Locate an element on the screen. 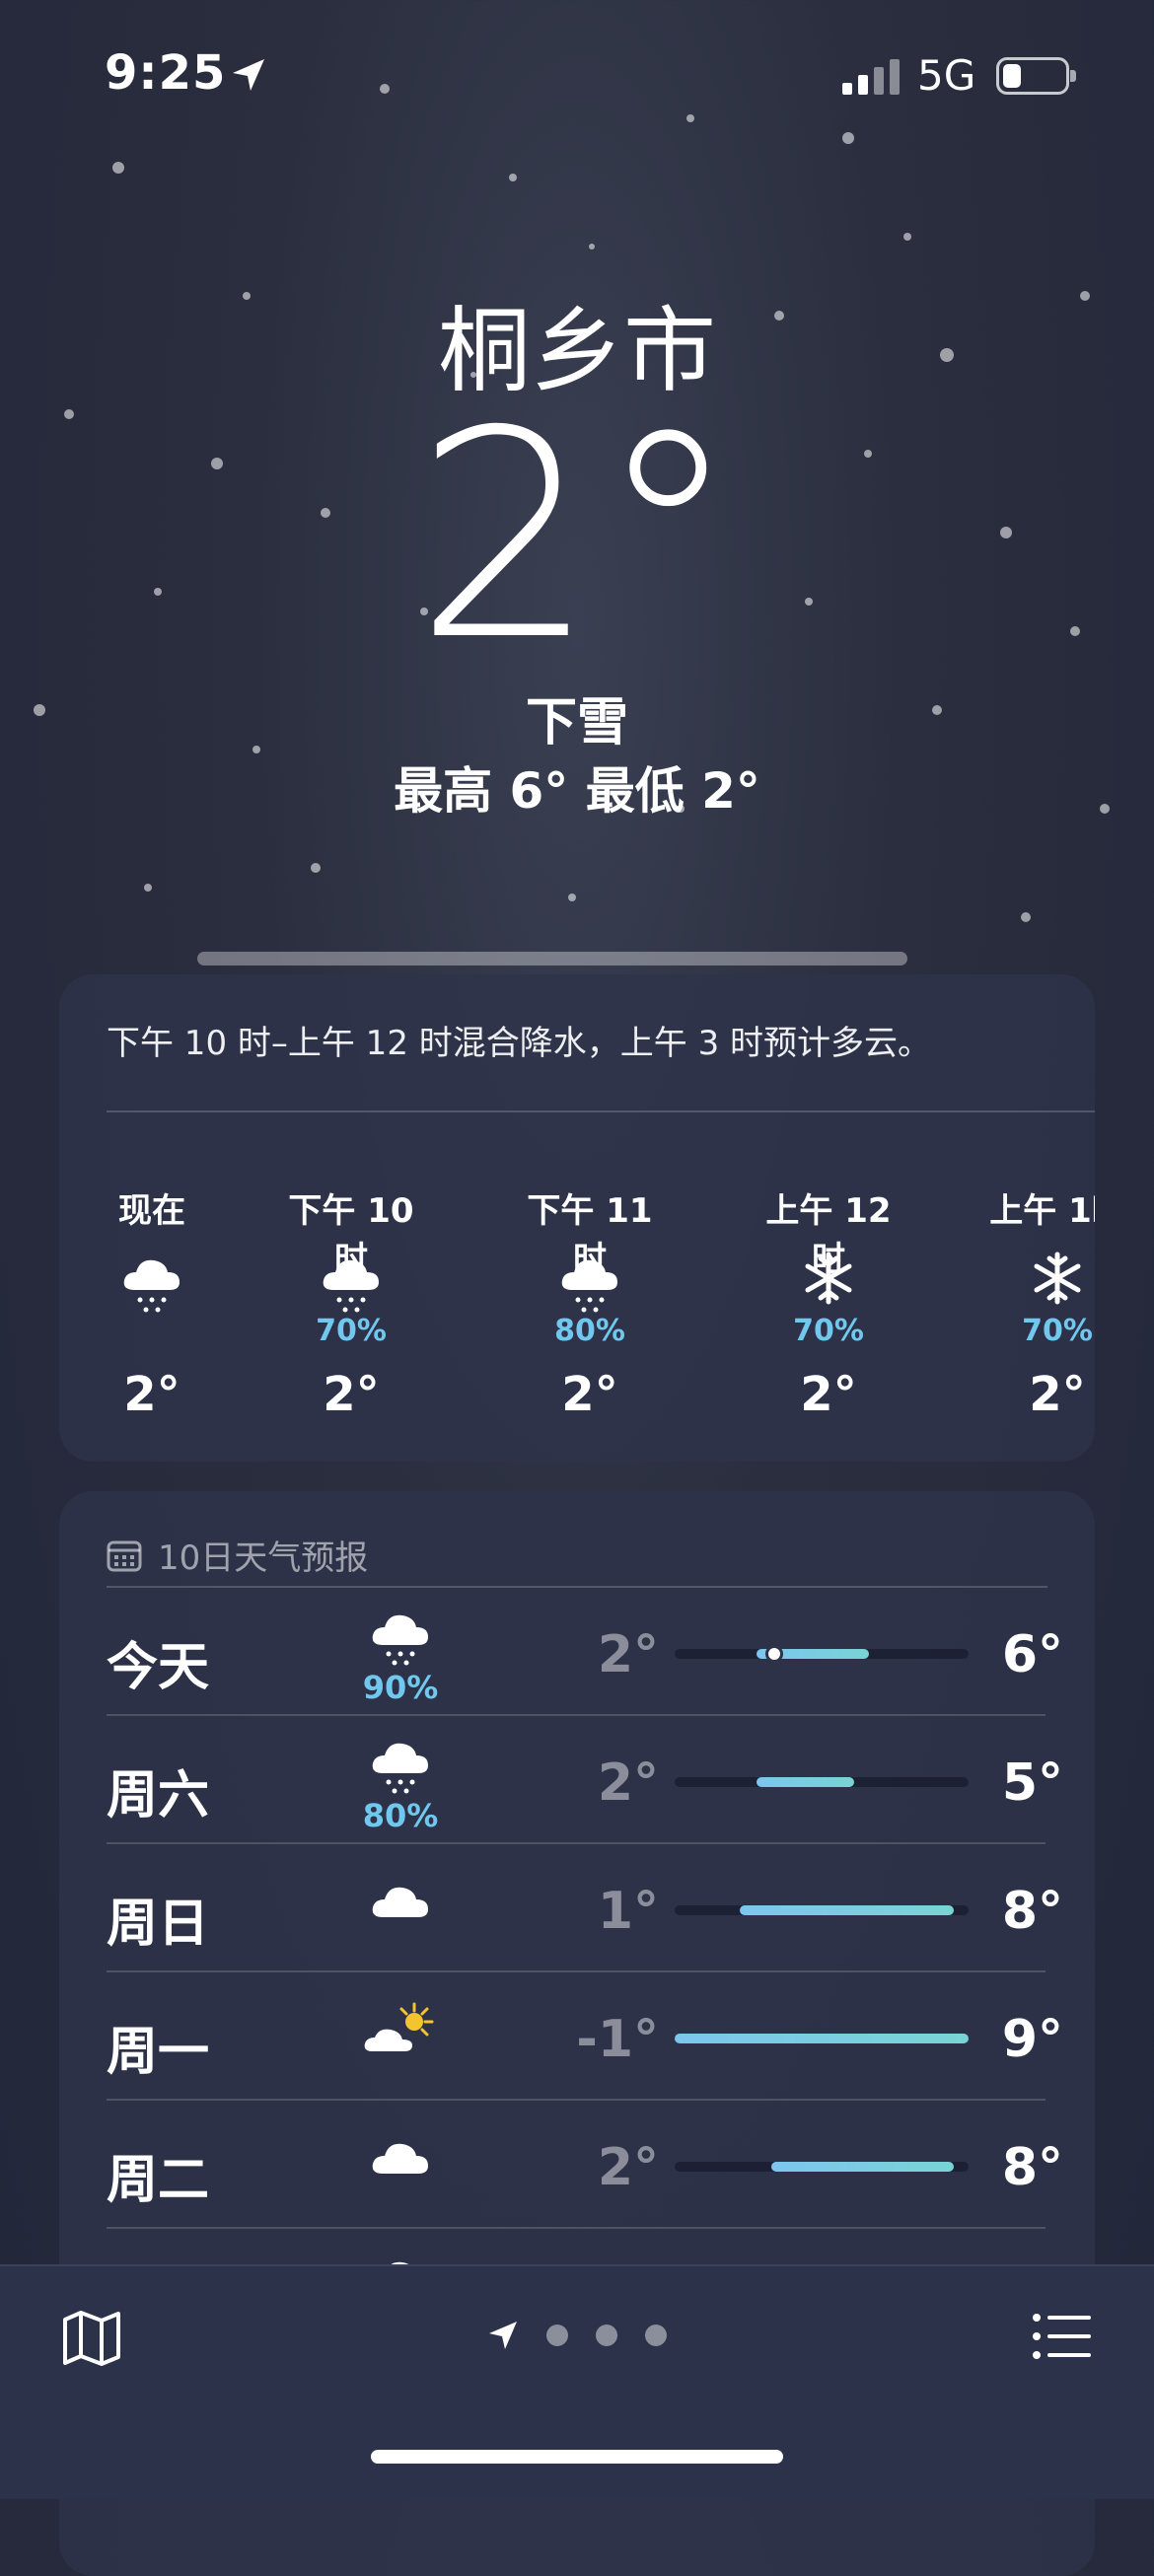  hour-item: 上午 1时 70% 2° is located at coordinates (1037, 1302).